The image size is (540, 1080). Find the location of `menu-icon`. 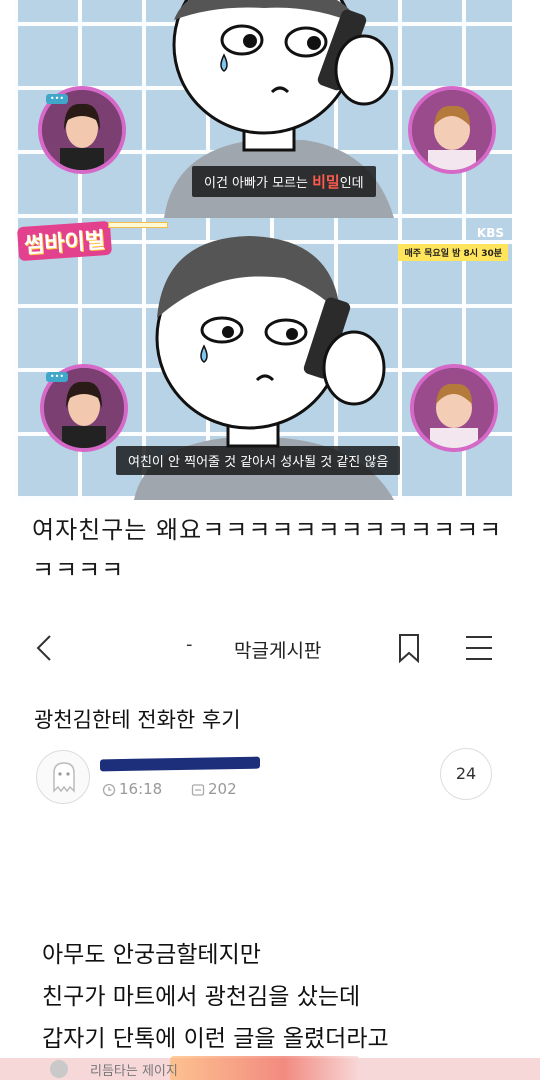

menu-icon is located at coordinates (479, 648).